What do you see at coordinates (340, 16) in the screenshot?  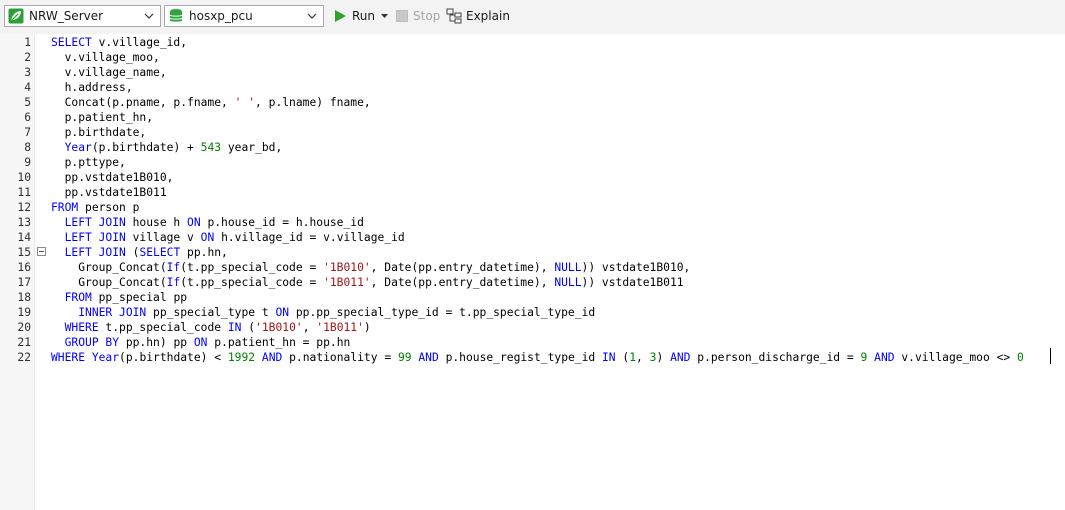 I see `play-icon` at bounding box center [340, 16].